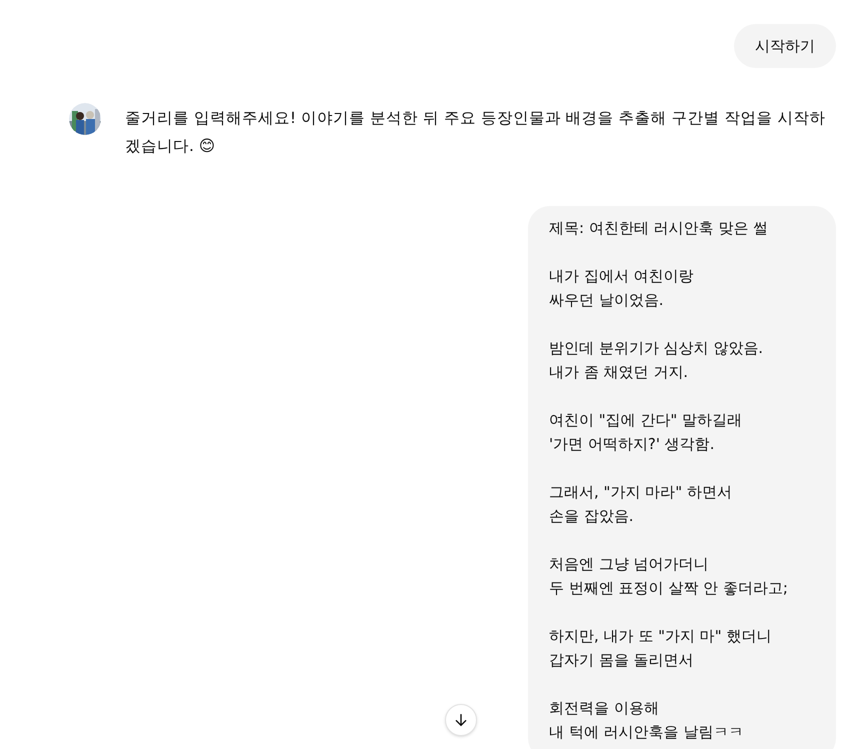  I want to click on message-text: 제목: 여친한테 러시안훅 맞은 썰, so click(659, 228).